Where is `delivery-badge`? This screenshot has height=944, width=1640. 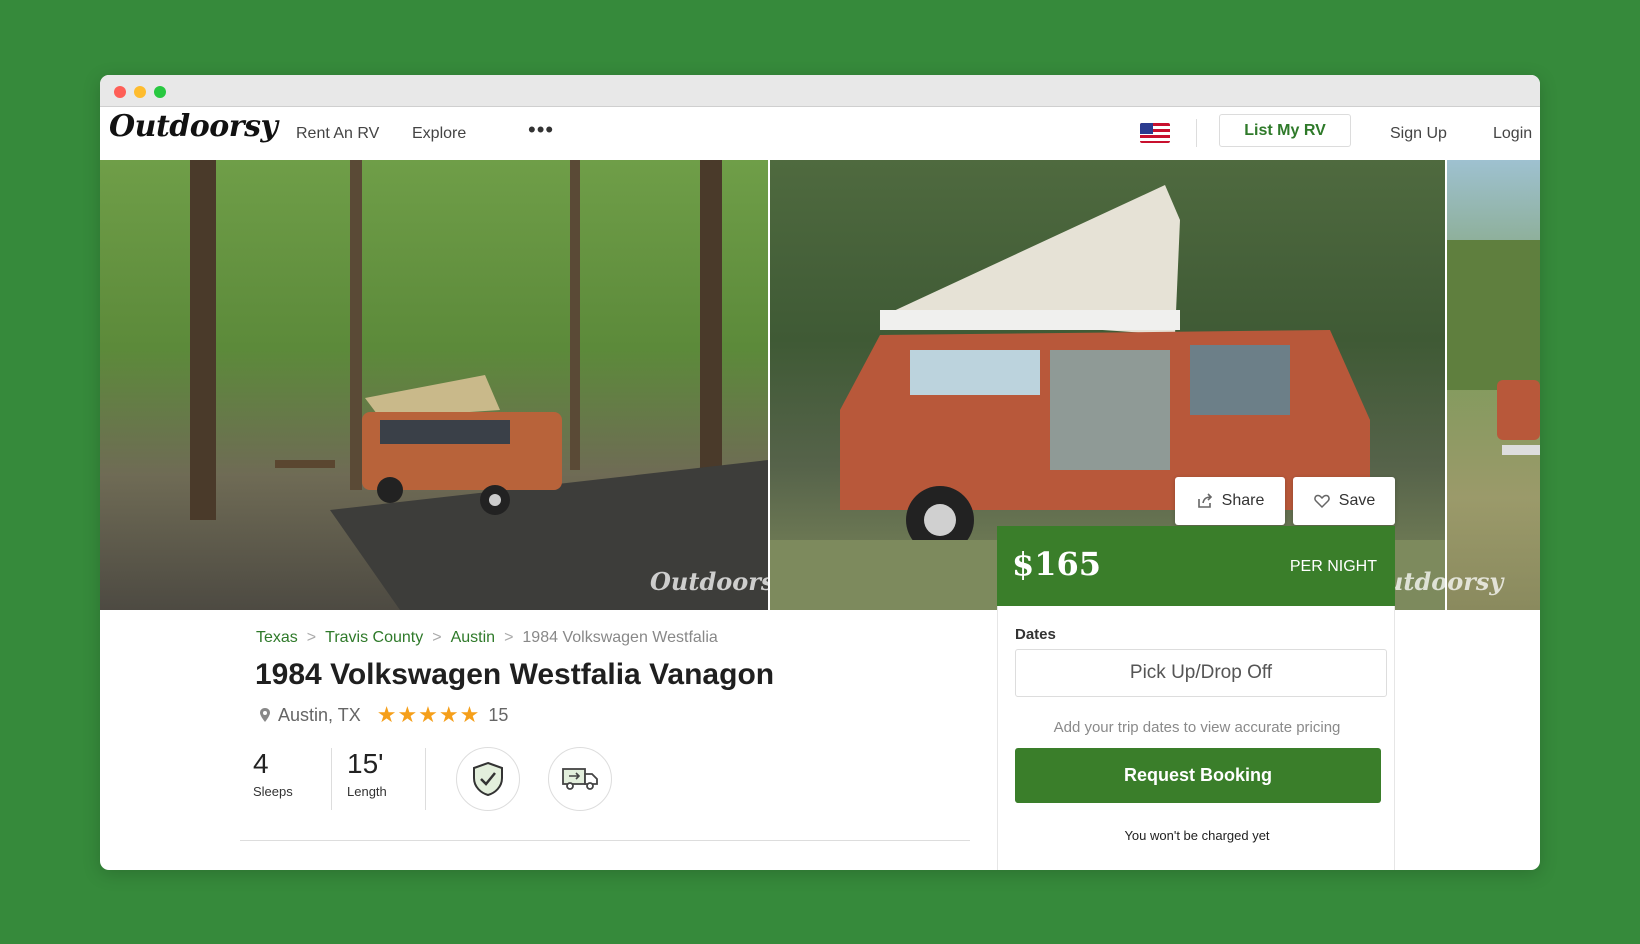
delivery-badge is located at coordinates (580, 779).